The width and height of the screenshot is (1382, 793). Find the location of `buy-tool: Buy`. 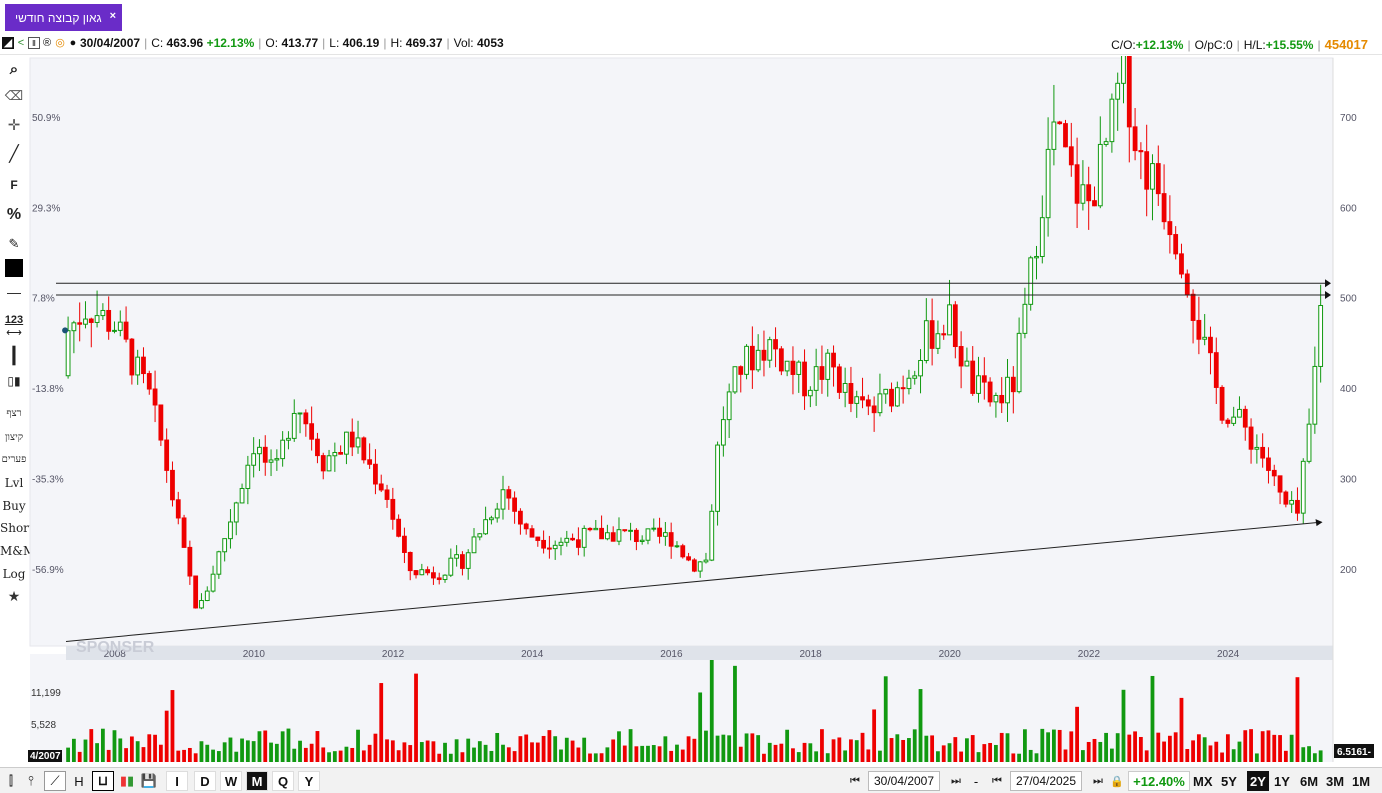

buy-tool: Buy is located at coordinates (14, 506).